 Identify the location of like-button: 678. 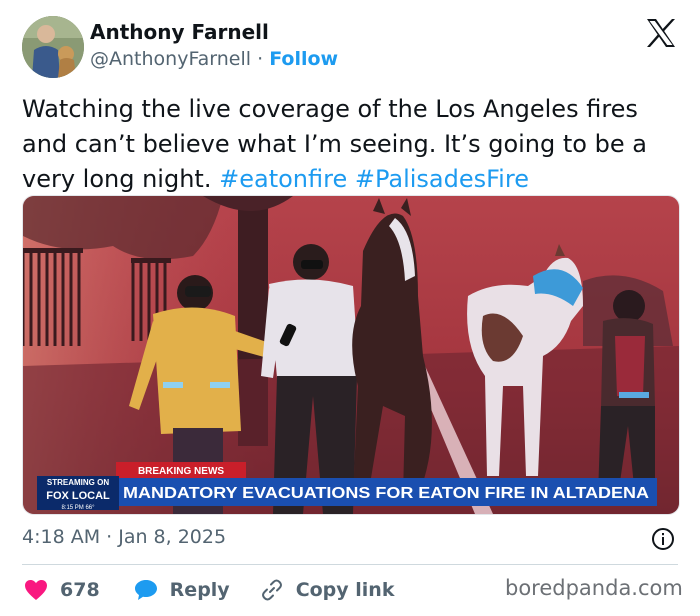
(79, 590).